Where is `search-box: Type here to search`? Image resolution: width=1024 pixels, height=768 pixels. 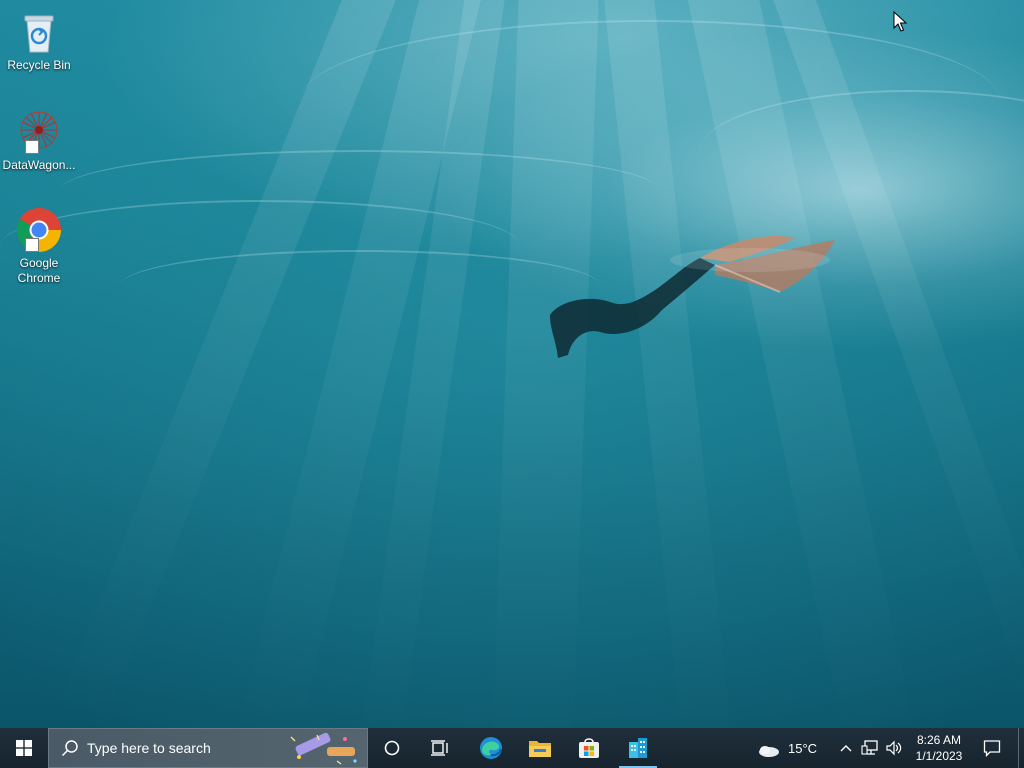 search-box: Type here to search is located at coordinates (208, 748).